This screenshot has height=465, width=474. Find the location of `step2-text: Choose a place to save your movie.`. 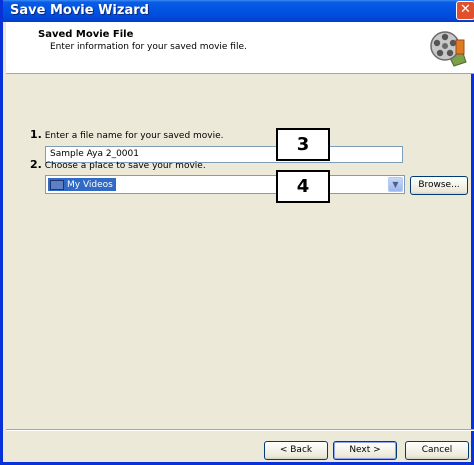

step2-text: Choose a place to save your movie. is located at coordinates (125, 166).